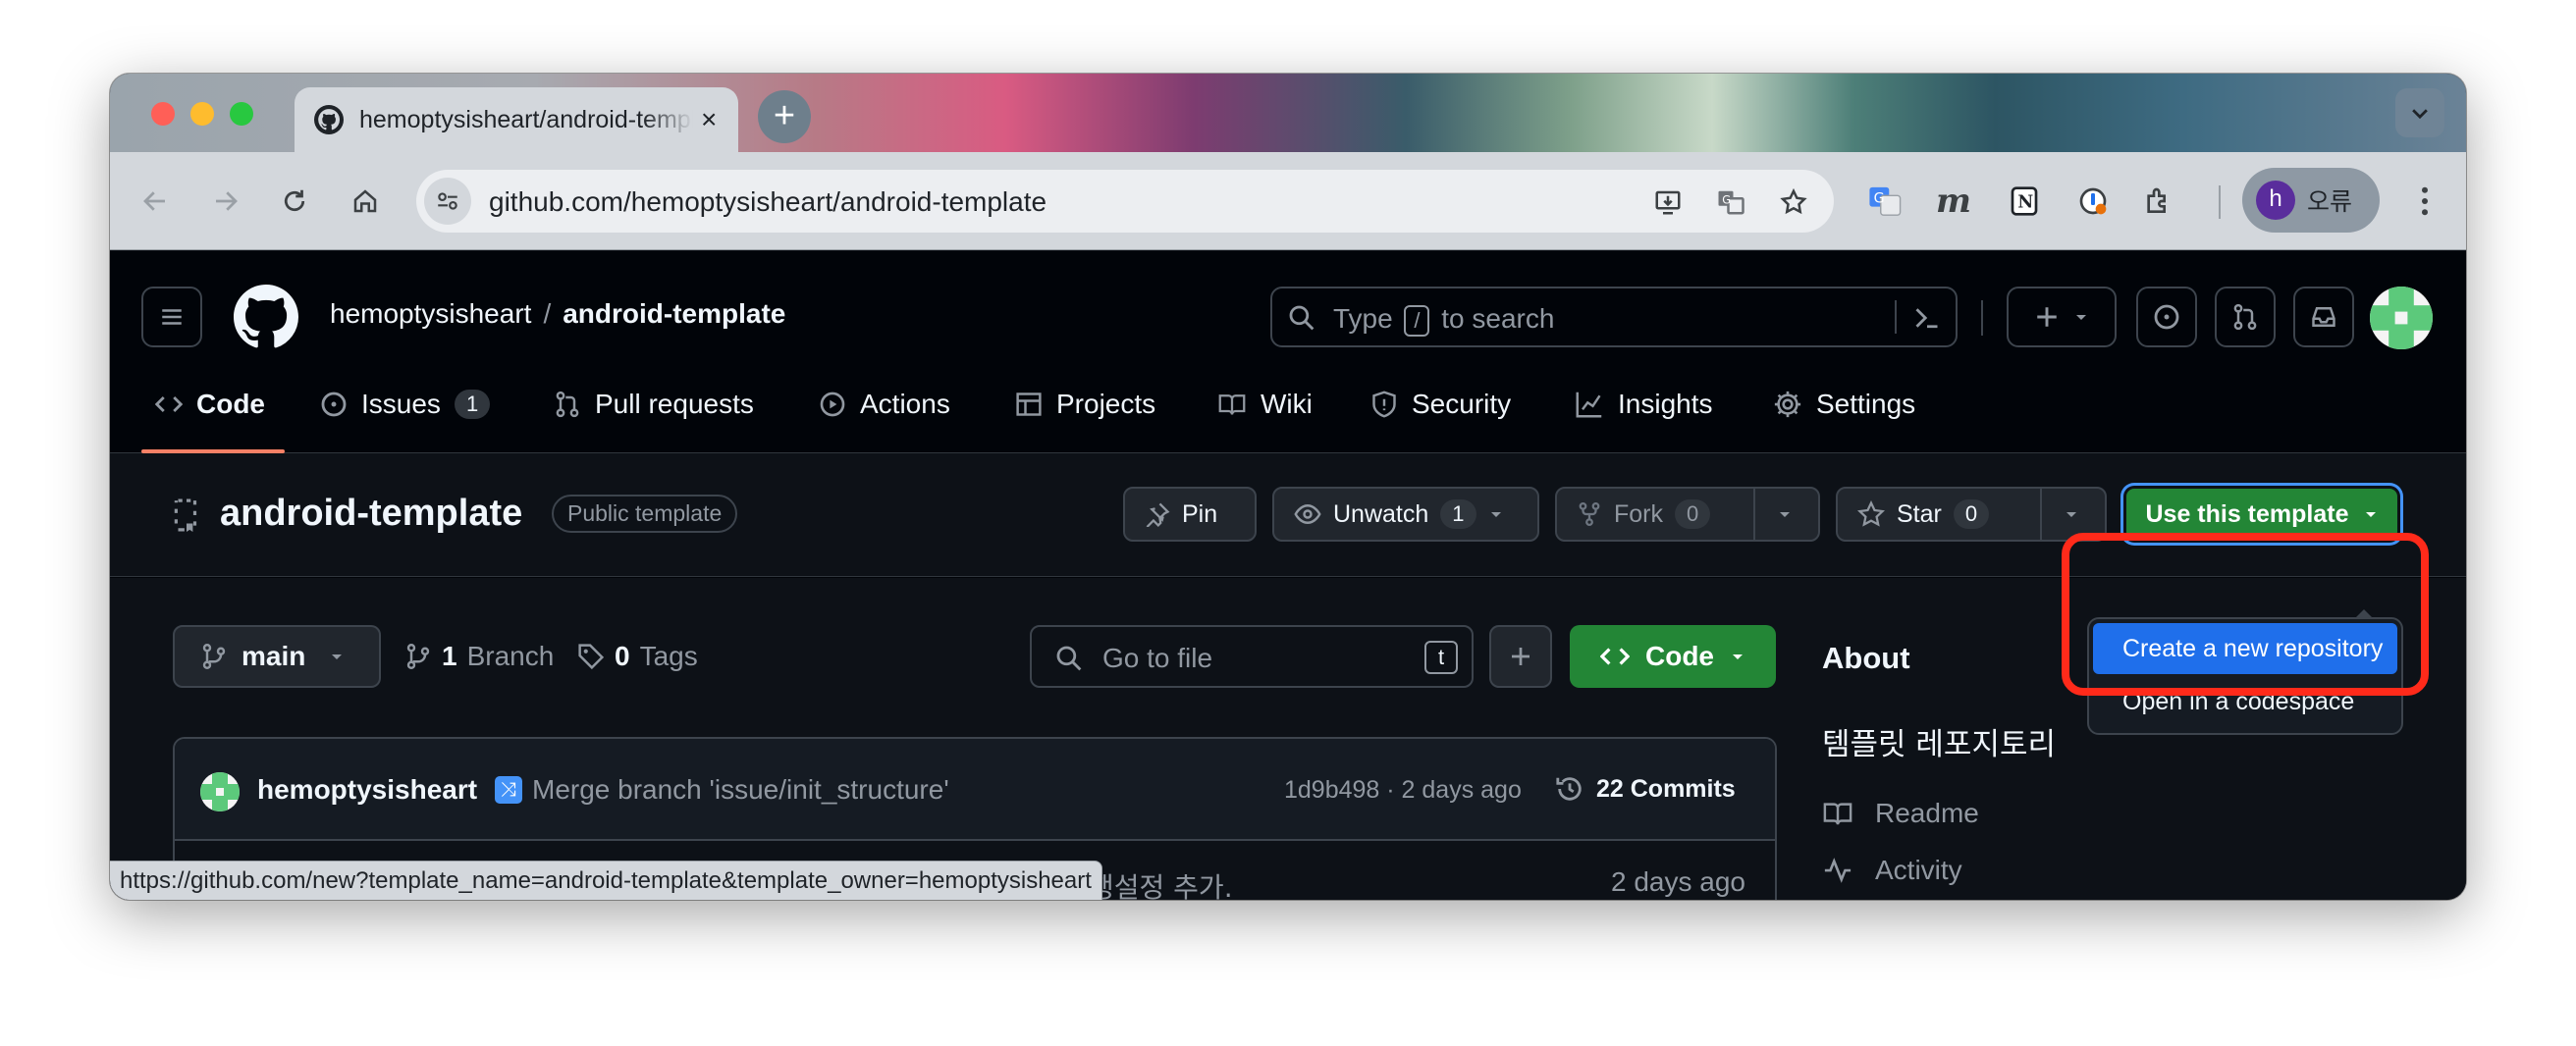 The width and height of the screenshot is (2576, 1046). I want to click on commits-count-label: 22 Commits, so click(1666, 789).